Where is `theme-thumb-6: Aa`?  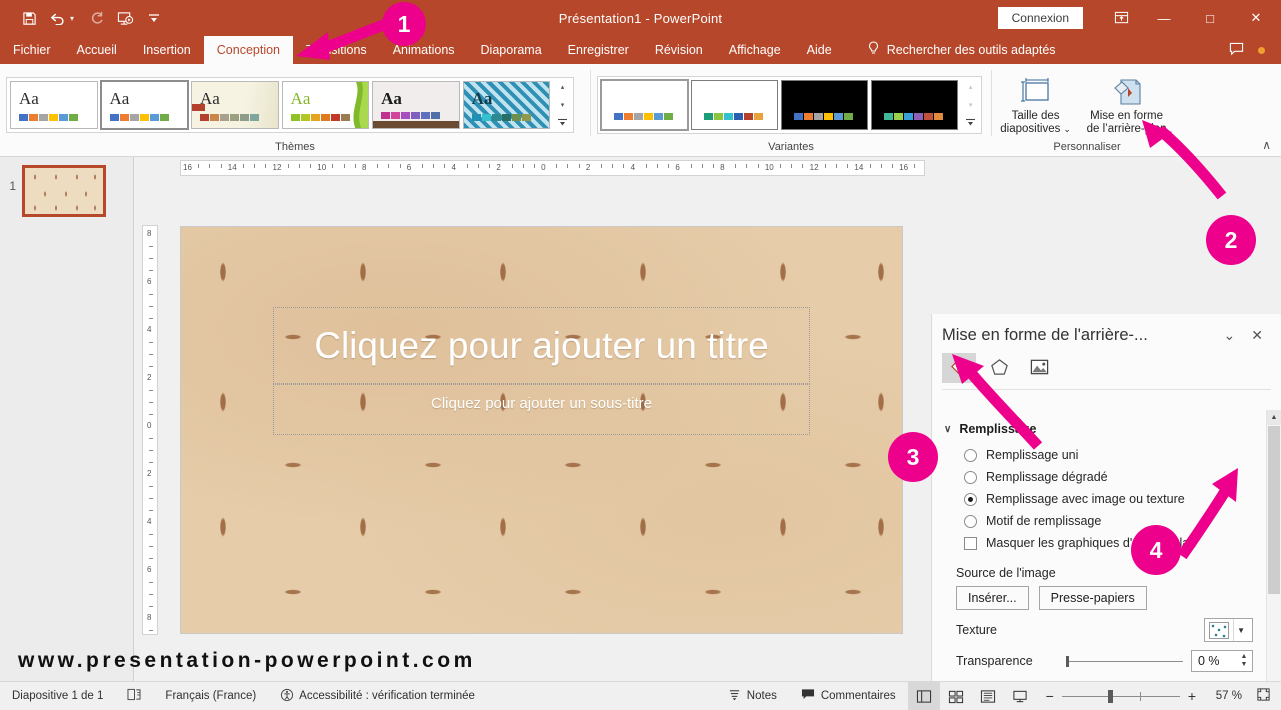
theme-thumb-6: Aa is located at coordinates (506, 104).